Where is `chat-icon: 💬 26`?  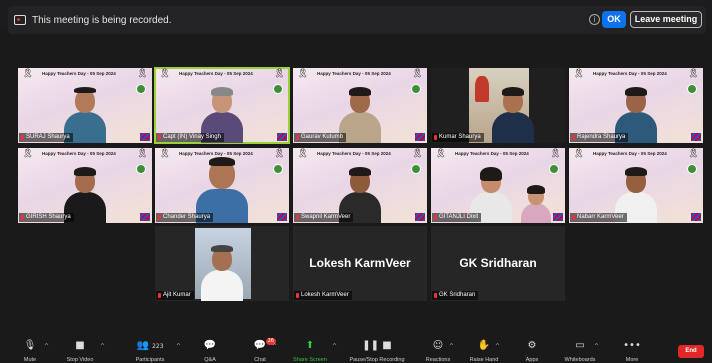
chat-icon: 💬 26 is located at coordinates (264, 344).